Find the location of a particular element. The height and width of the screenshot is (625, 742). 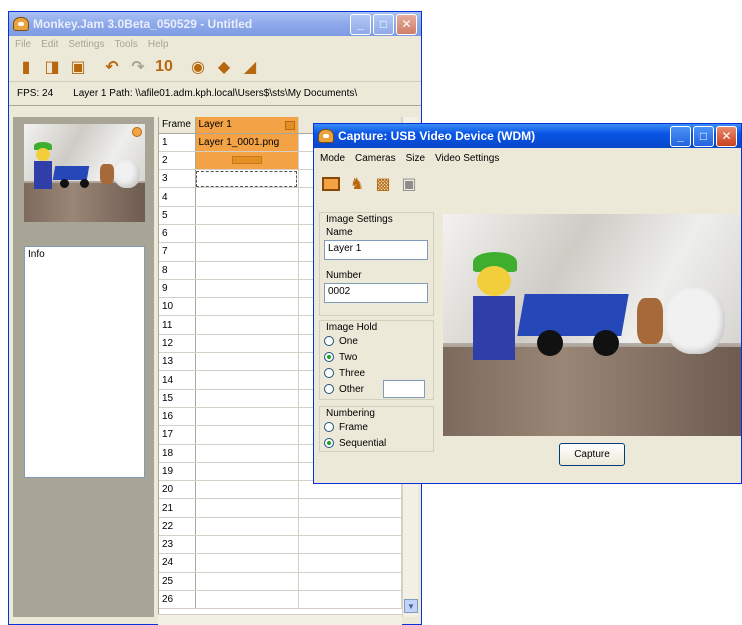

table-row: 24 is located at coordinates (280, 563).